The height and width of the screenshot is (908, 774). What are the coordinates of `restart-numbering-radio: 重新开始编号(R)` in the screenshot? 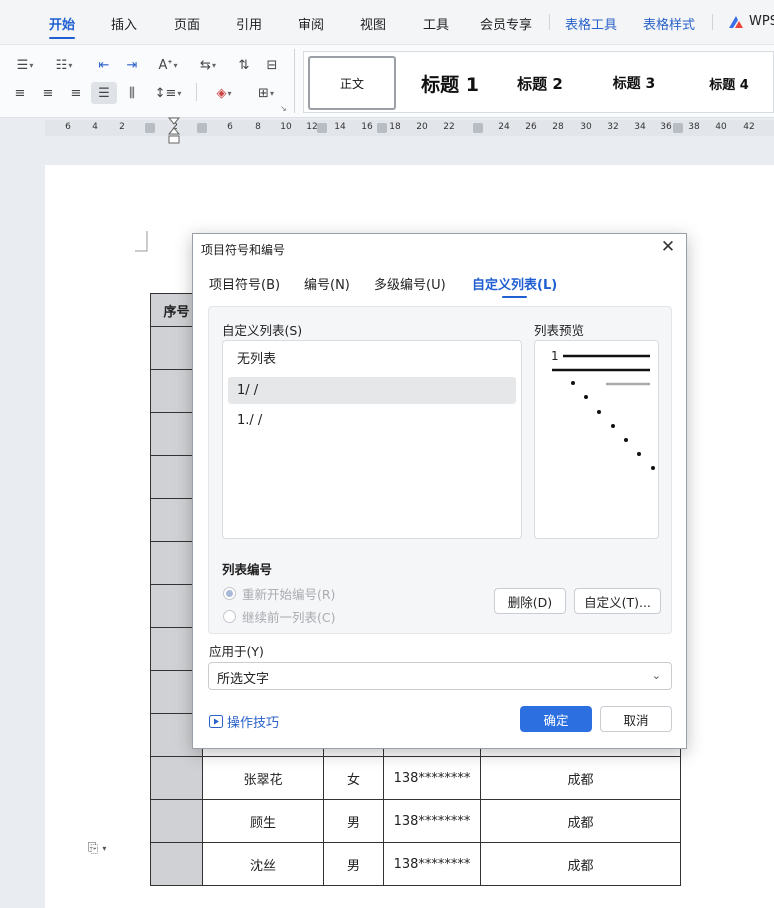 It's located at (279, 593).